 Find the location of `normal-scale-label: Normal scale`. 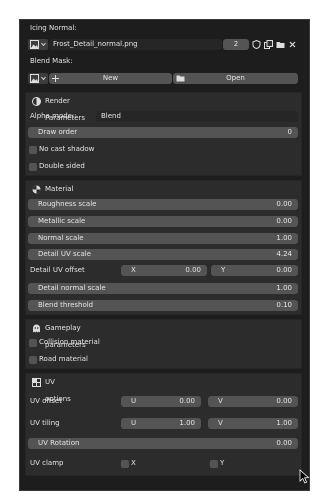

normal-scale-label: Normal scale is located at coordinates (61, 238).